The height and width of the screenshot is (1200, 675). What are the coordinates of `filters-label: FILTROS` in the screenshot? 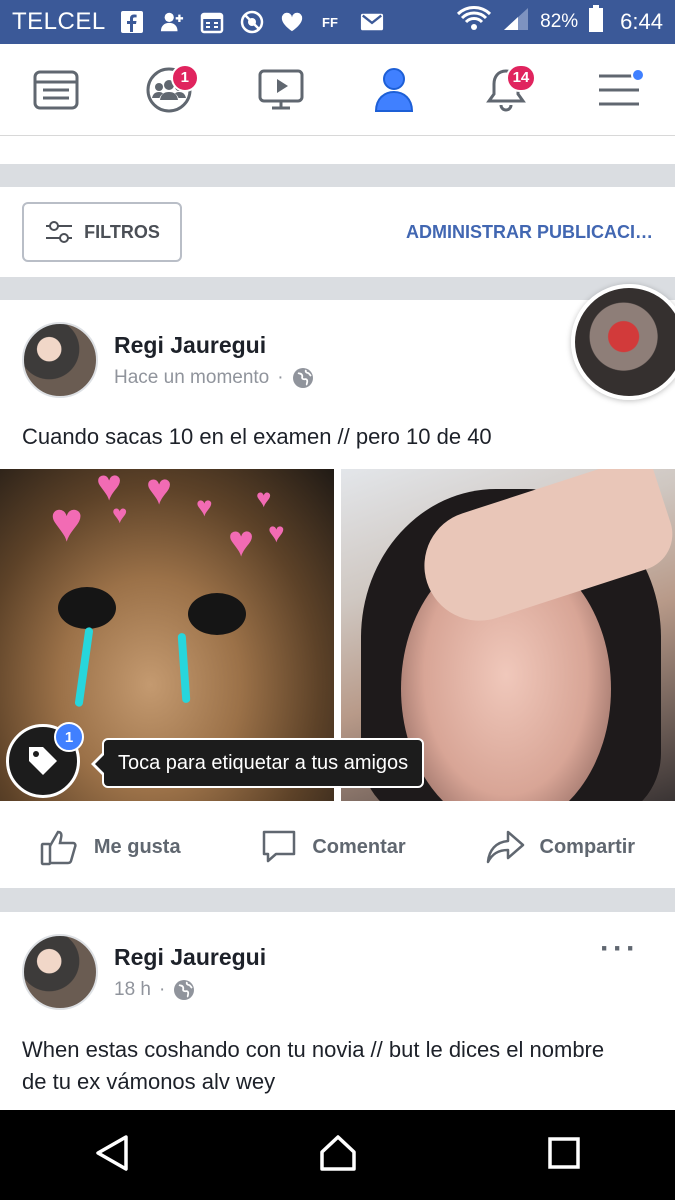 It's located at (122, 231).